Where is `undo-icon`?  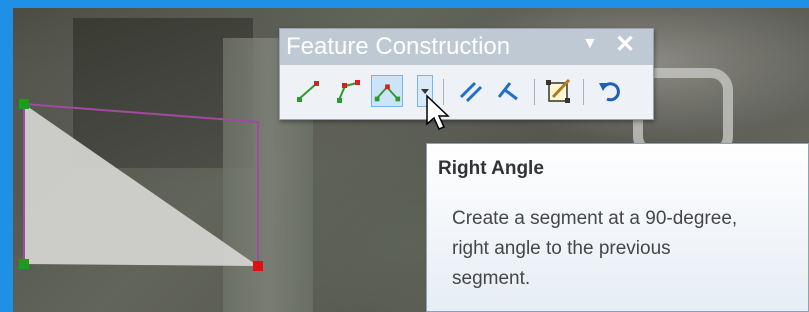
undo-icon is located at coordinates (611, 91).